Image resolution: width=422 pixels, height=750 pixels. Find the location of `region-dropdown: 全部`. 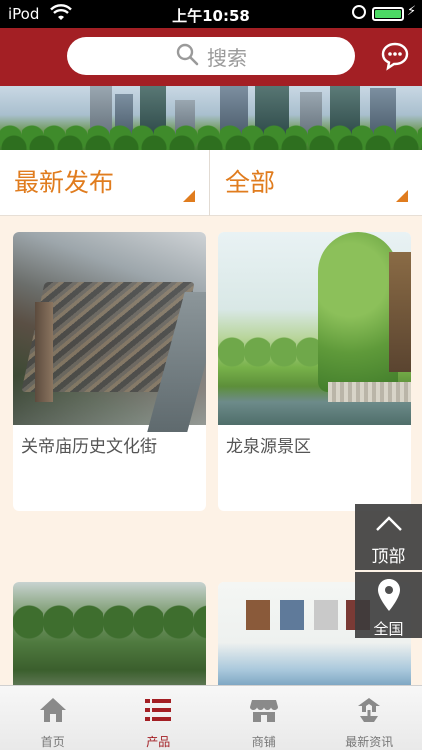

region-dropdown: 全部 is located at coordinates (316, 183).